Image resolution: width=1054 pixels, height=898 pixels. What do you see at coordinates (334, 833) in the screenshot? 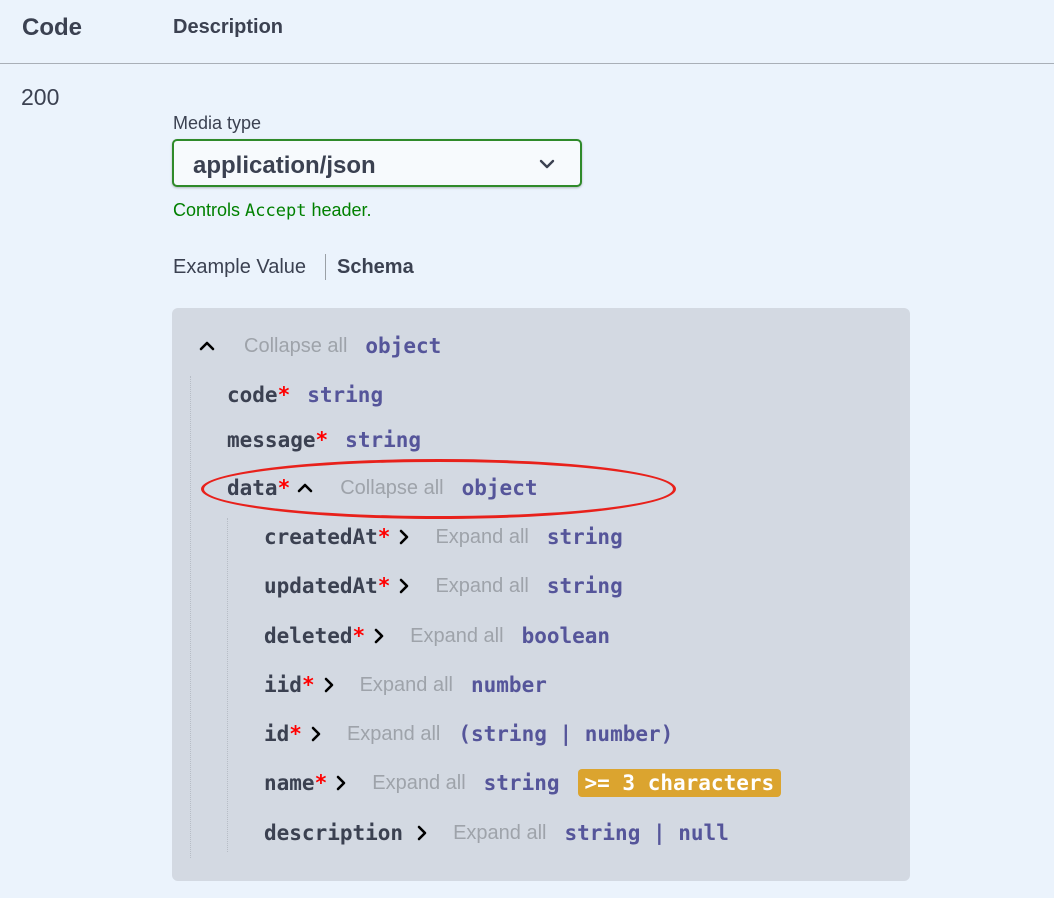
I see `property-name: description` at bounding box center [334, 833].